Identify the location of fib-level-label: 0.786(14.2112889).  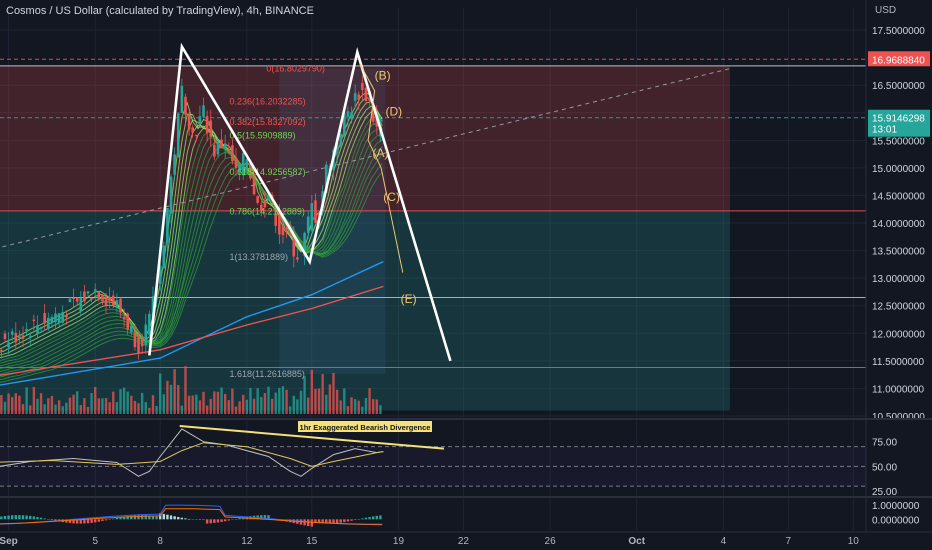
(267, 211).